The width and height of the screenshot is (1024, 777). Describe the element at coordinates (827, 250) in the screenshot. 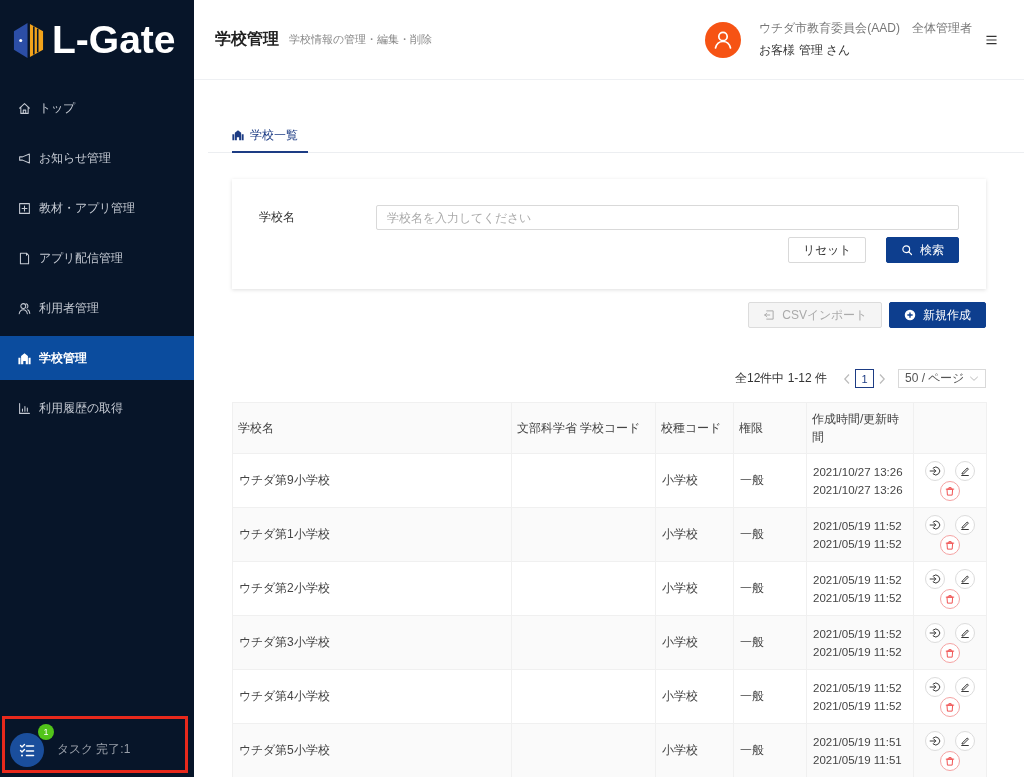

I see `reset-button: リセット` at that location.